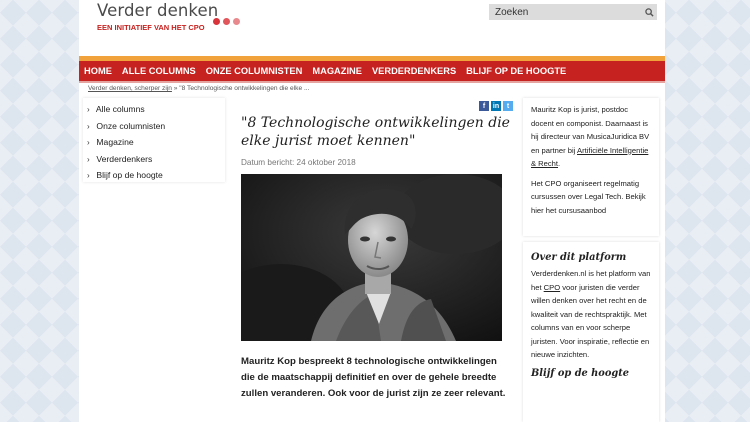 The height and width of the screenshot is (422, 750). What do you see at coordinates (154, 109) in the screenshot?
I see `sidebar-item-alle-columns: › Alle columns` at bounding box center [154, 109].